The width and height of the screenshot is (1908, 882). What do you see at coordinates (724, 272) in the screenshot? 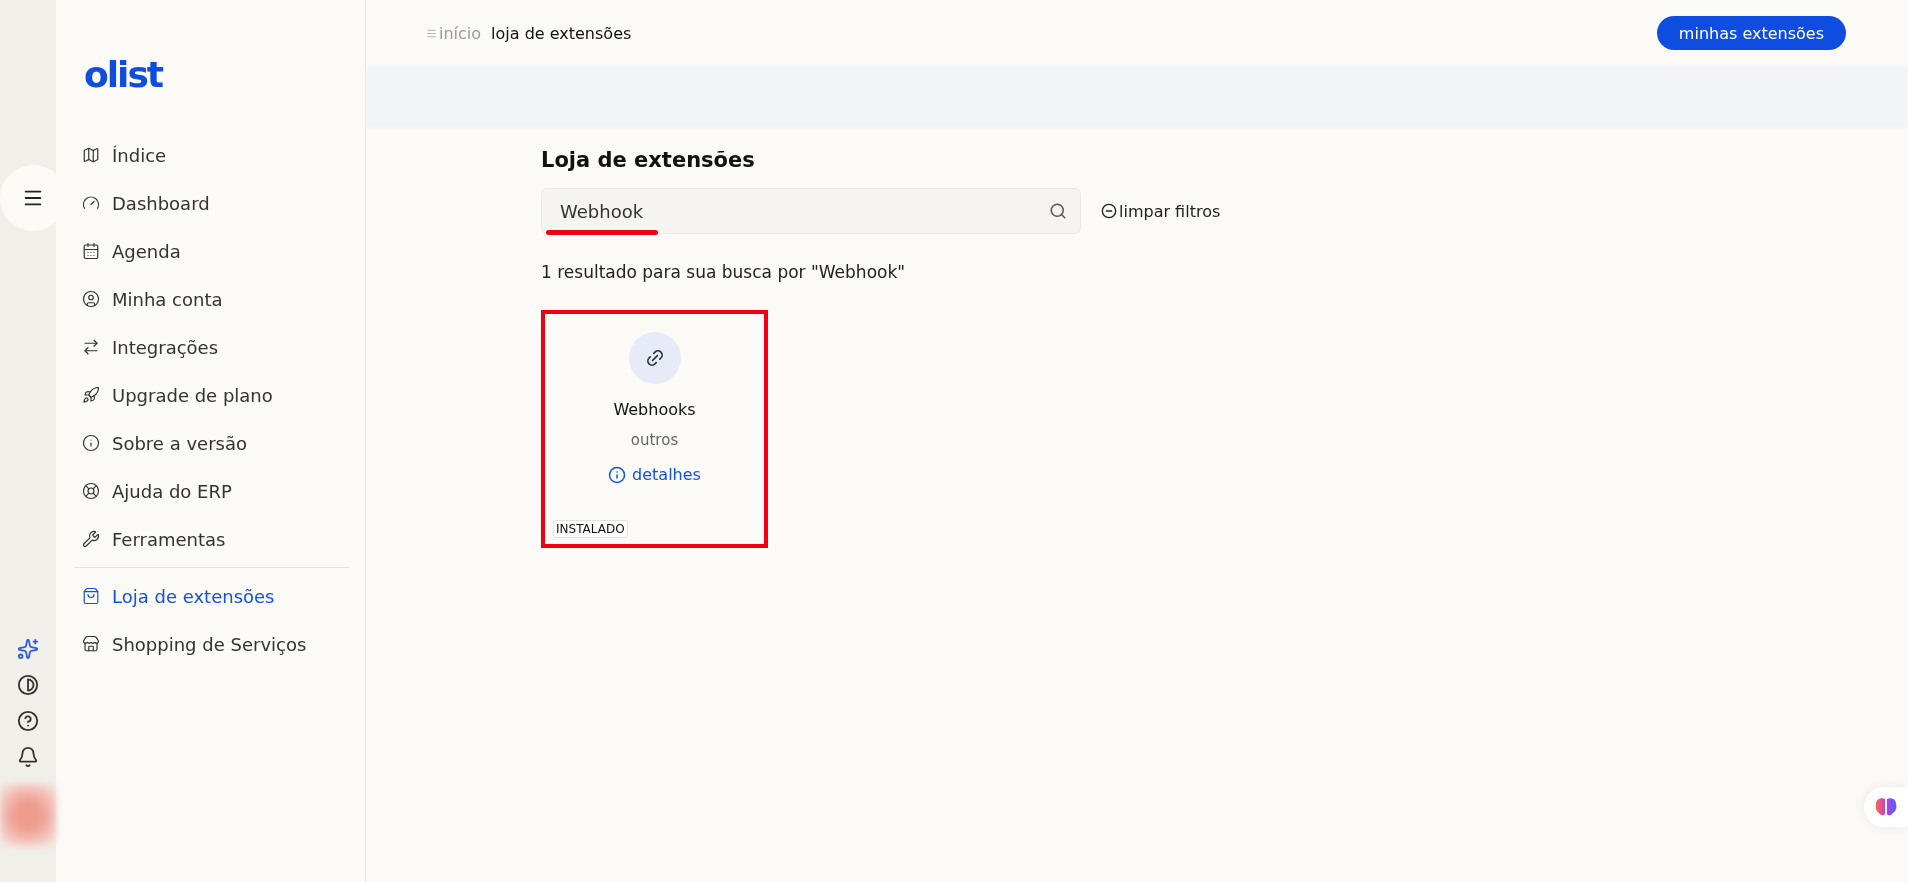
I see `results-text: 1 resultado para sua busca por "Webhook"` at bounding box center [724, 272].